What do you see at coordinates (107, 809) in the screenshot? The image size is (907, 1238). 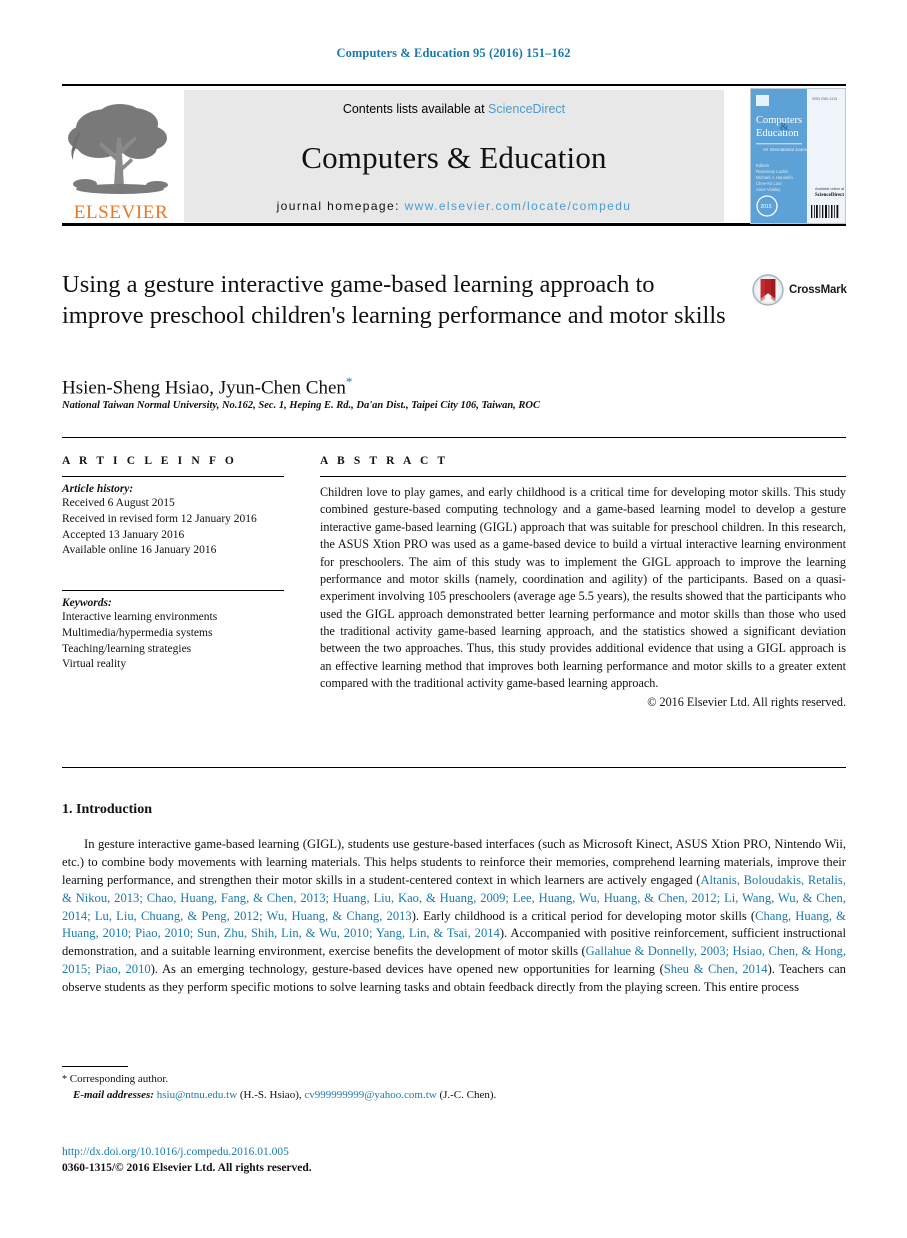 I see `section-heading-introduction: 1. Introduction` at bounding box center [107, 809].